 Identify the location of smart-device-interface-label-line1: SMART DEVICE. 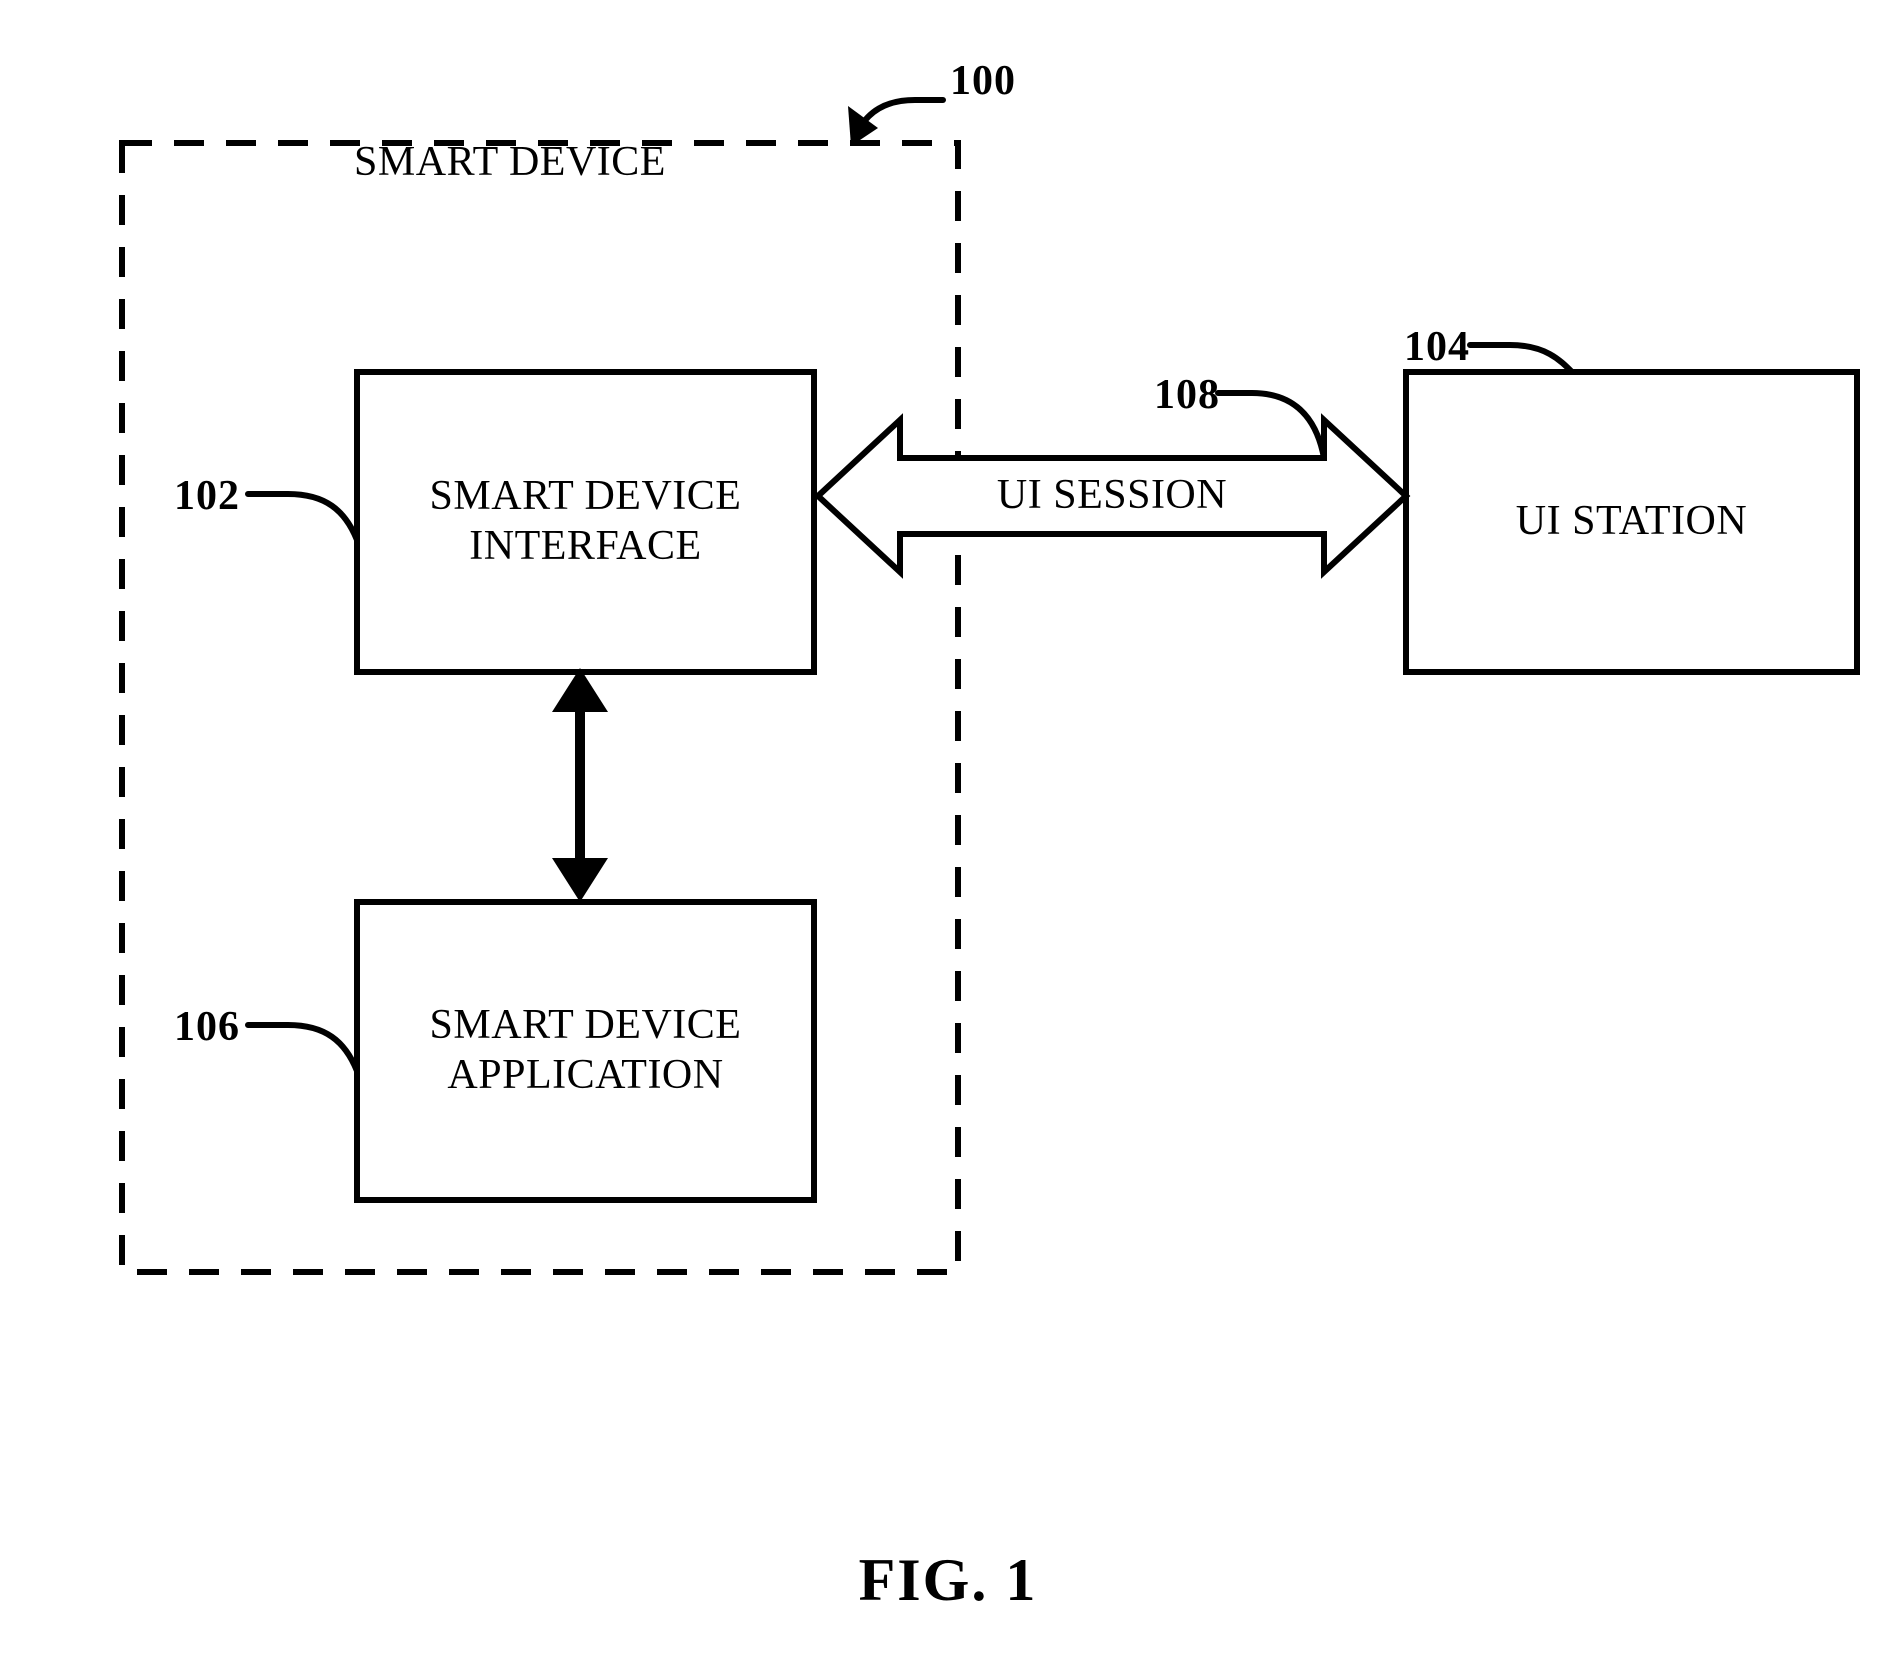
(585, 496).